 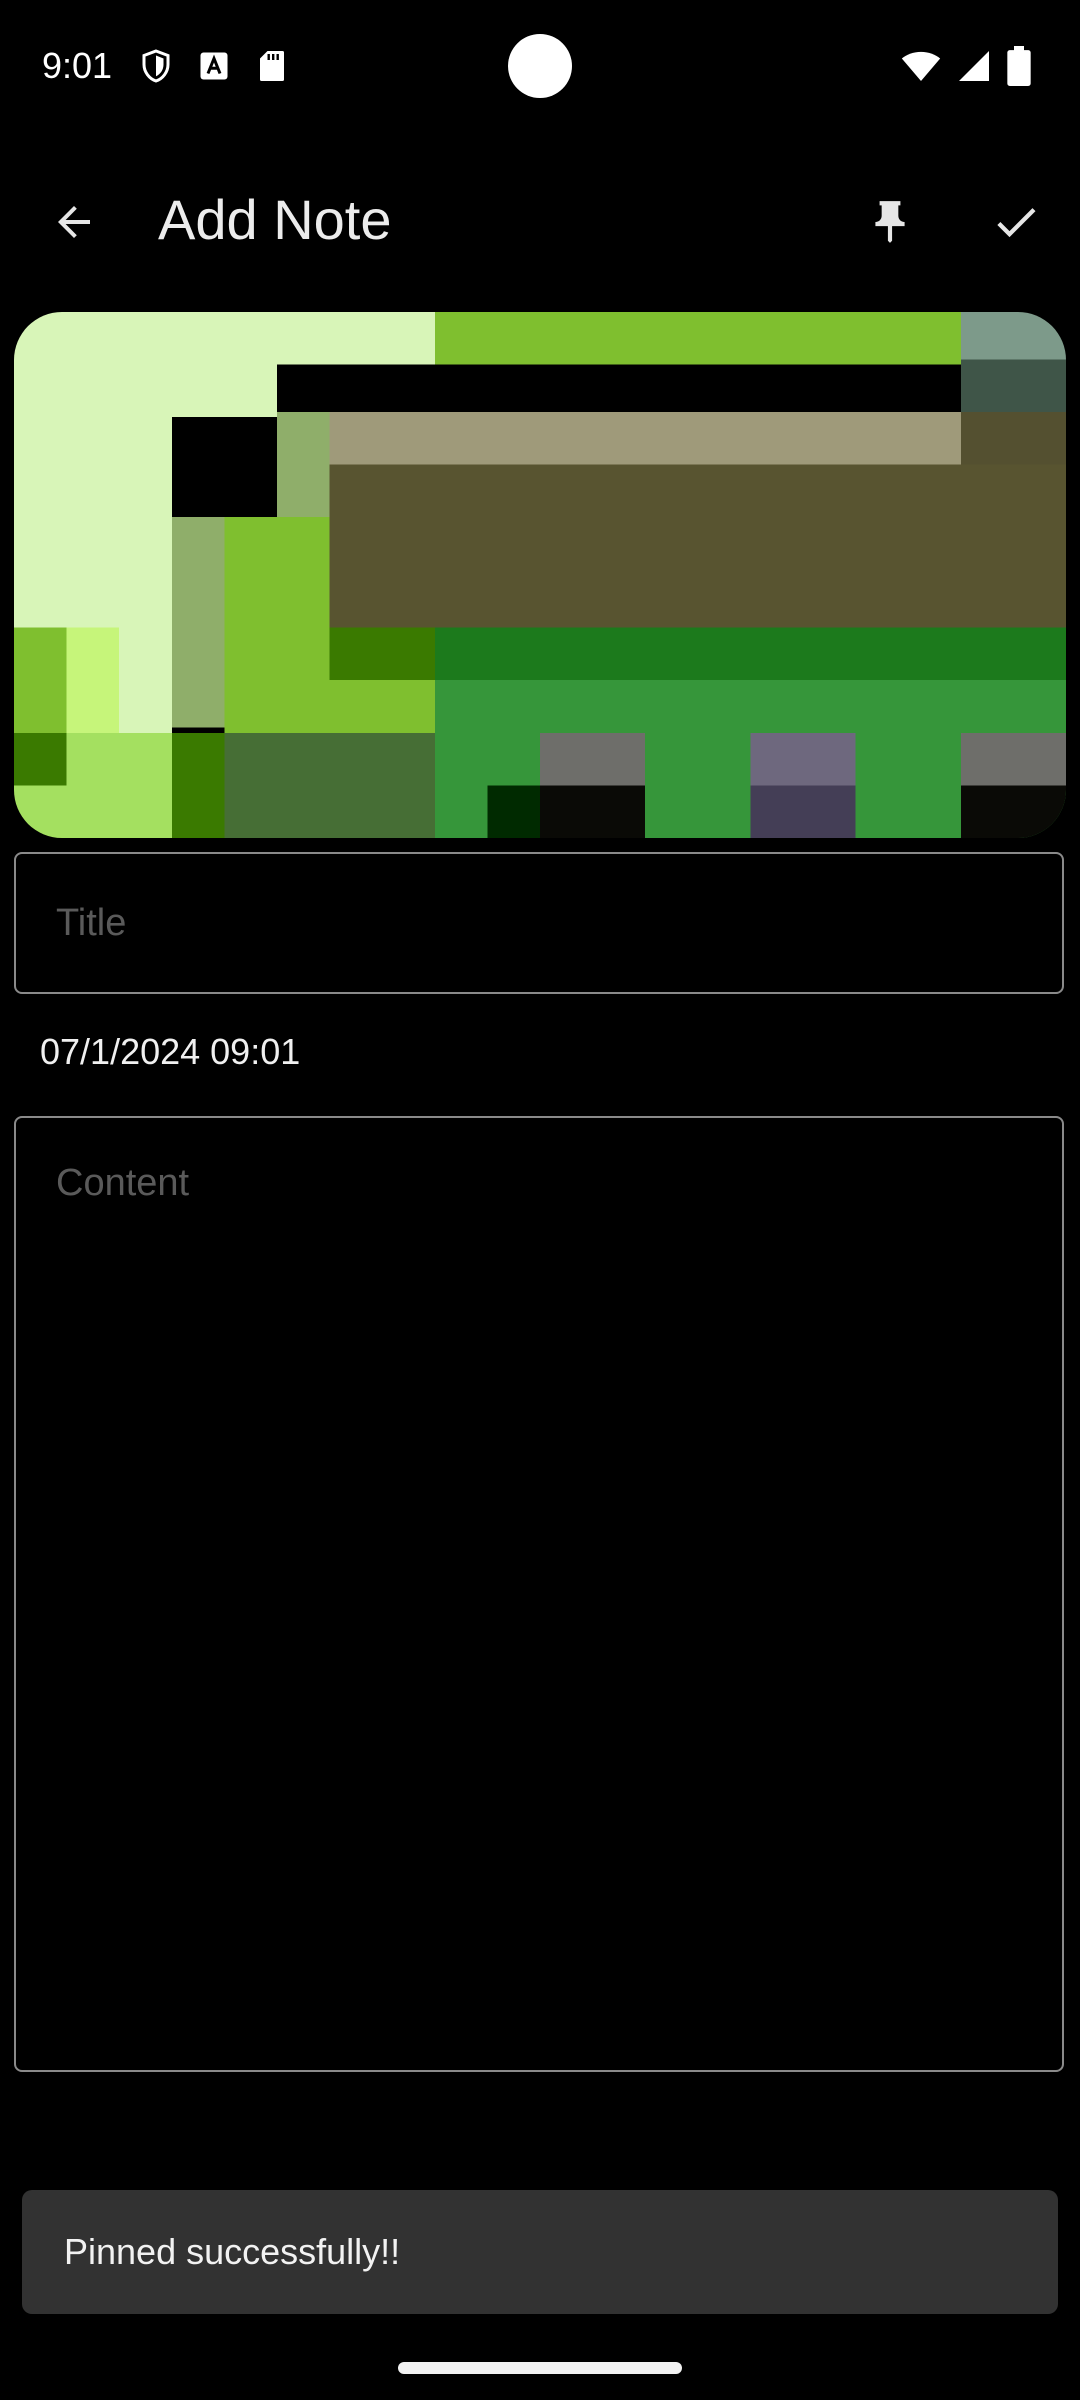 I want to click on arrow-back-icon, so click(x=74, y=222).